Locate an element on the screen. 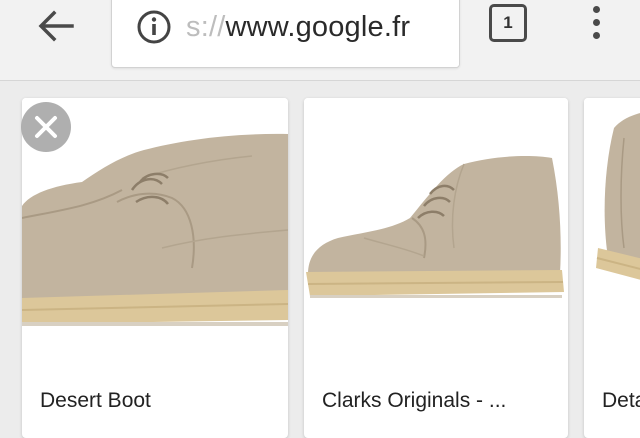 This screenshot has height=438, width=640. close-icon is located at coordinates (46, 127).